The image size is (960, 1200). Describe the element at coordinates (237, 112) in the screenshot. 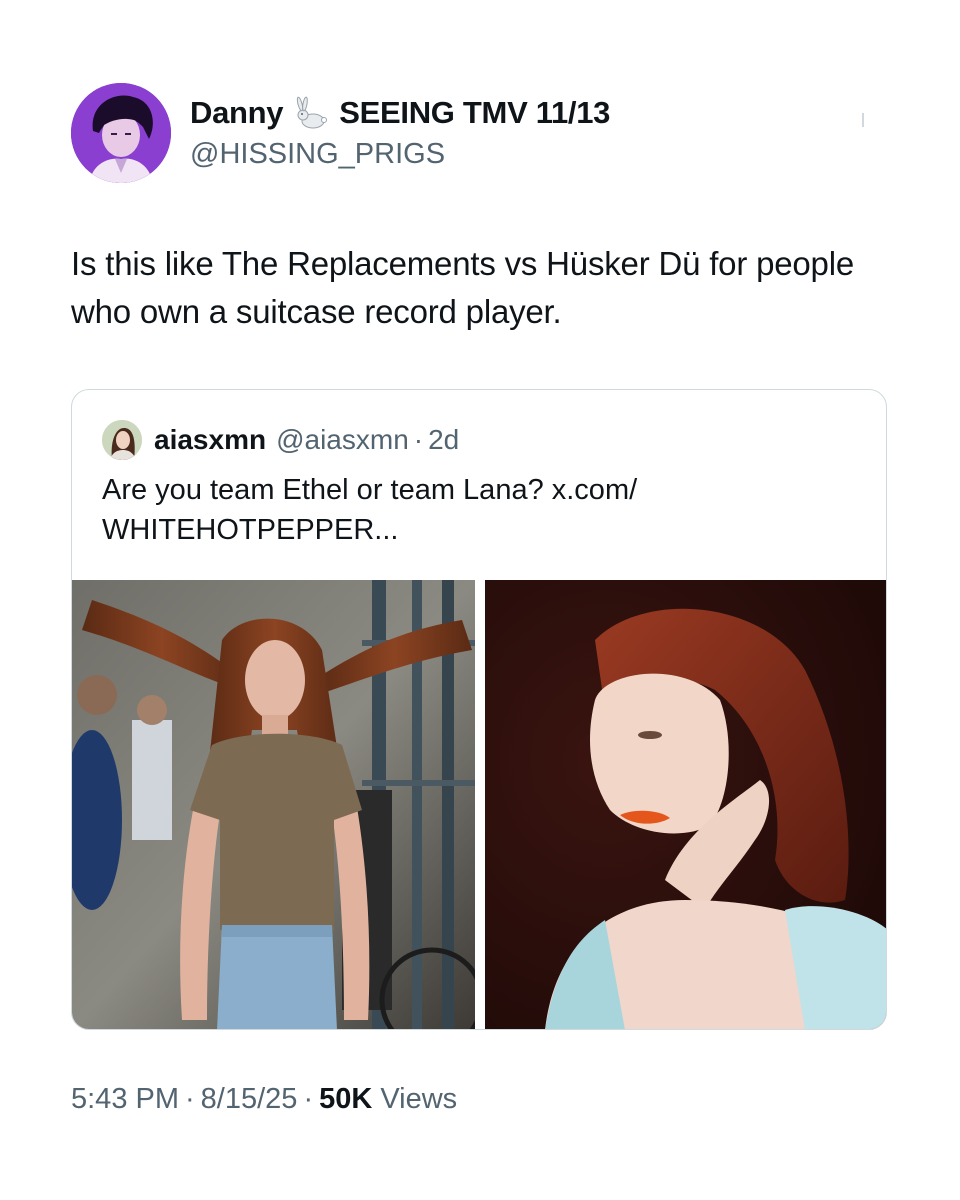

I see `author-display-name: Danny` at that location.